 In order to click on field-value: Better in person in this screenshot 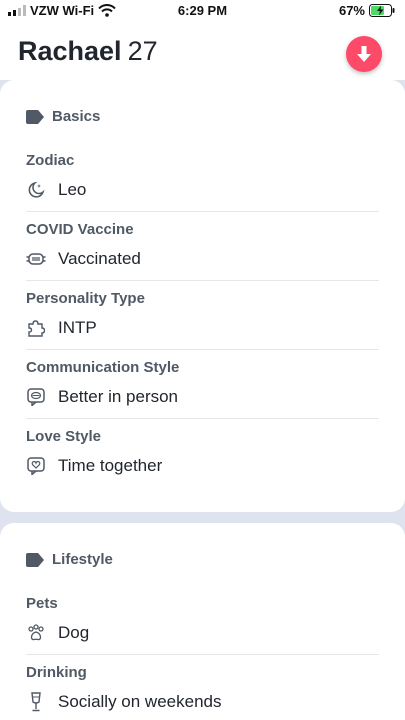, I will do `click(118, 396)`.